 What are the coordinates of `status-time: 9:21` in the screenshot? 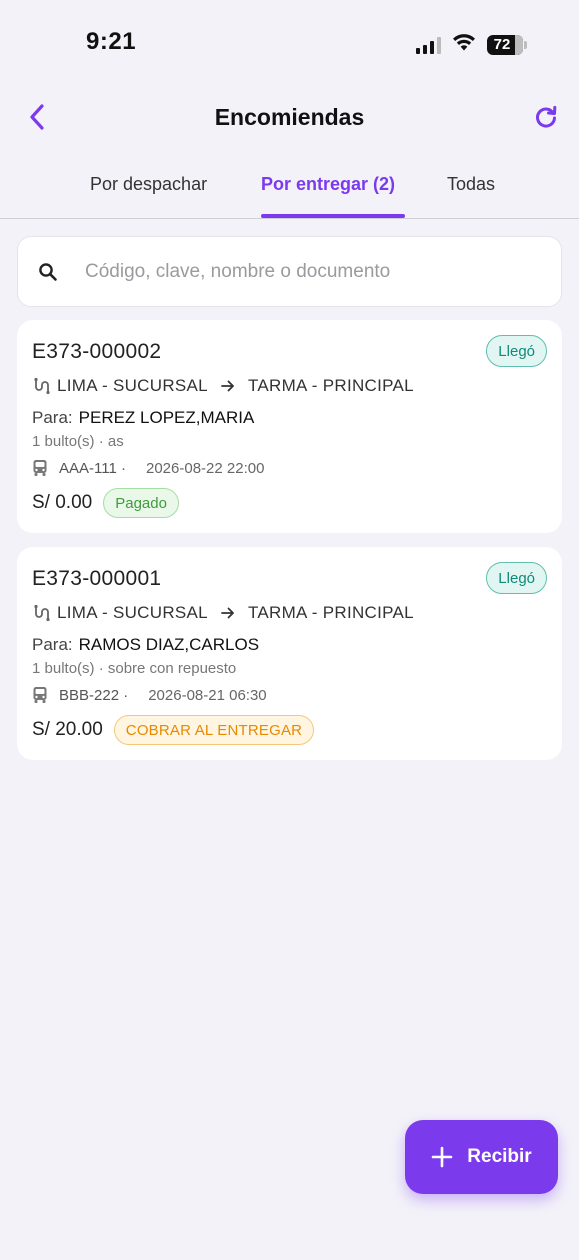 It's located at (111, 41).